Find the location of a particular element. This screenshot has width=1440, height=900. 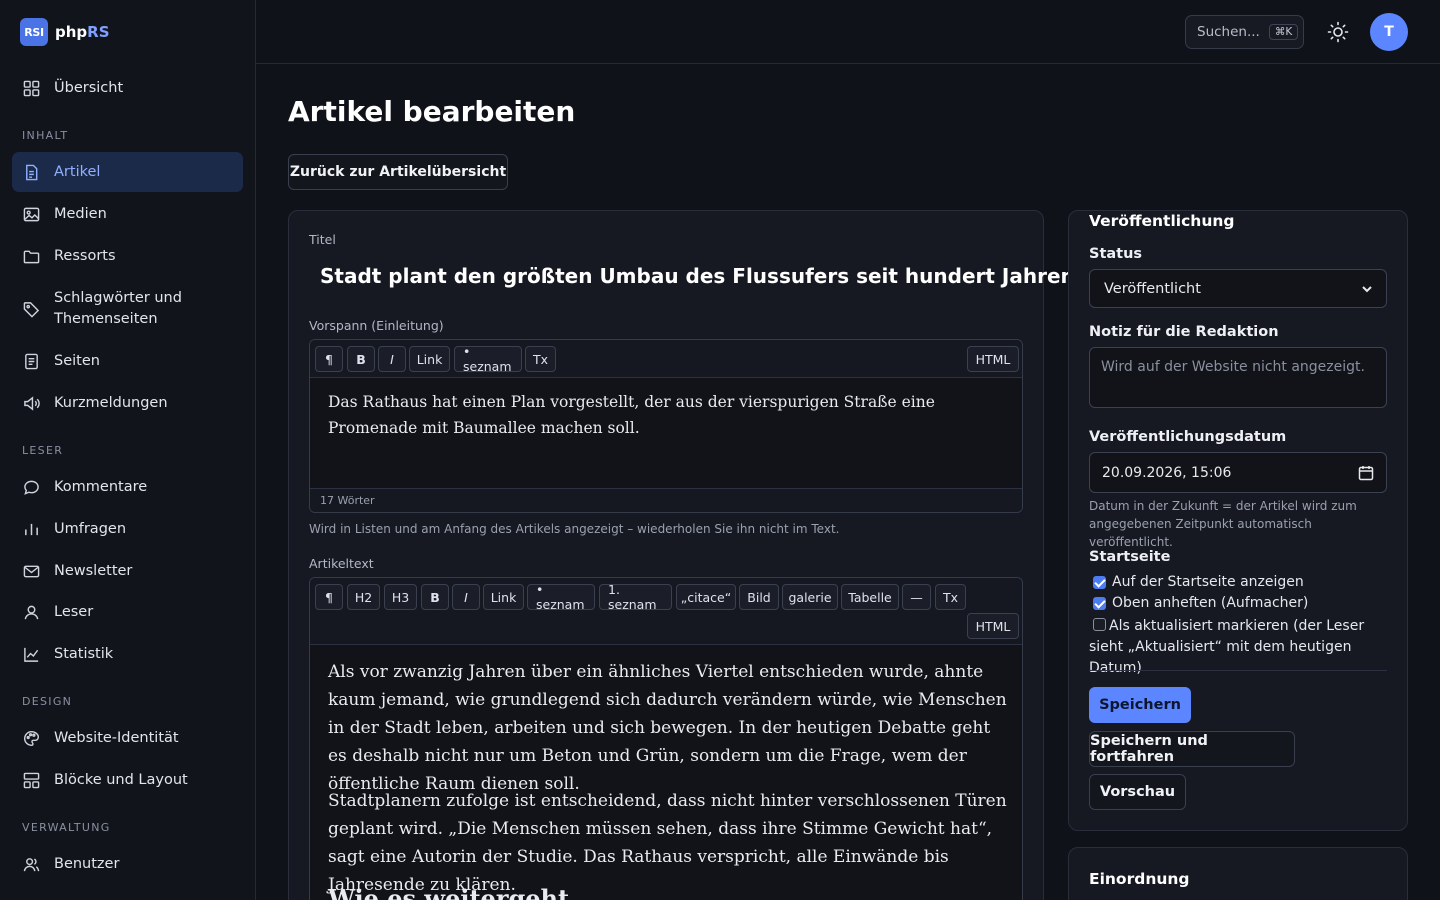

title-label: Titel is located at coordinates (322, 239).